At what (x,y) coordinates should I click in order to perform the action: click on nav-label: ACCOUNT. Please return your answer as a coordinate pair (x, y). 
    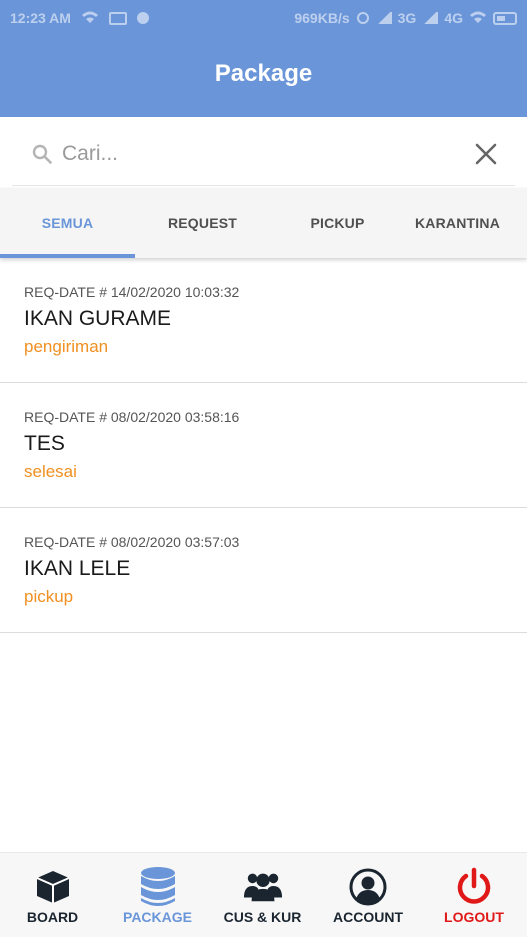
    Looking at the image, I should click on (368, 917).